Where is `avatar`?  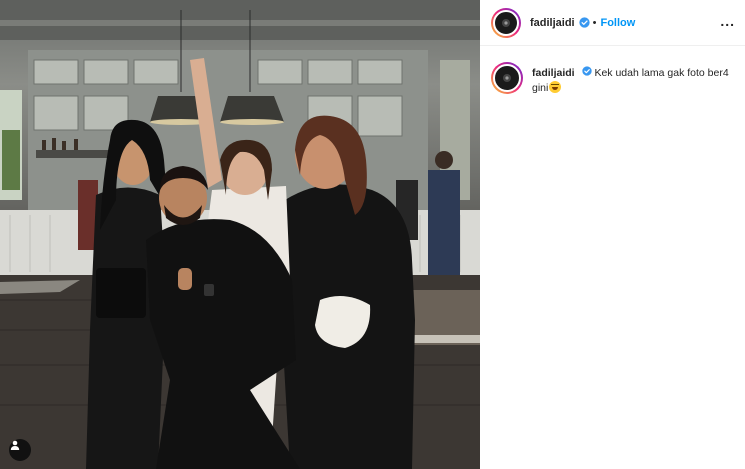
avatar is located at coordinates (506, 22).